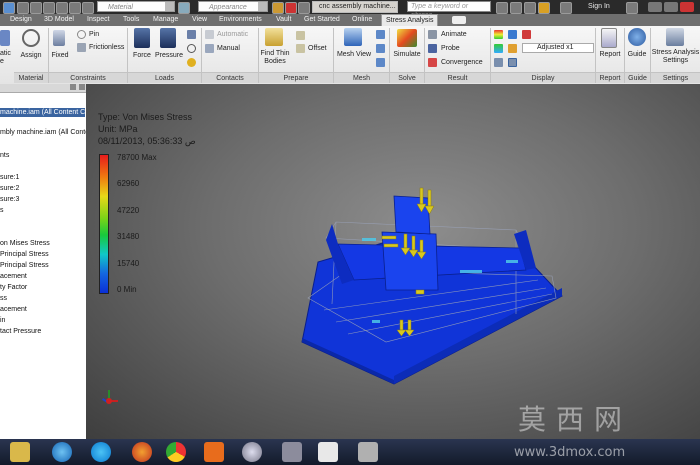 The width and height of the screenshot is (700, 465). Describe the element at coordinates (82, 87) in the screenshot. I see `browser-close-icon` at that location.